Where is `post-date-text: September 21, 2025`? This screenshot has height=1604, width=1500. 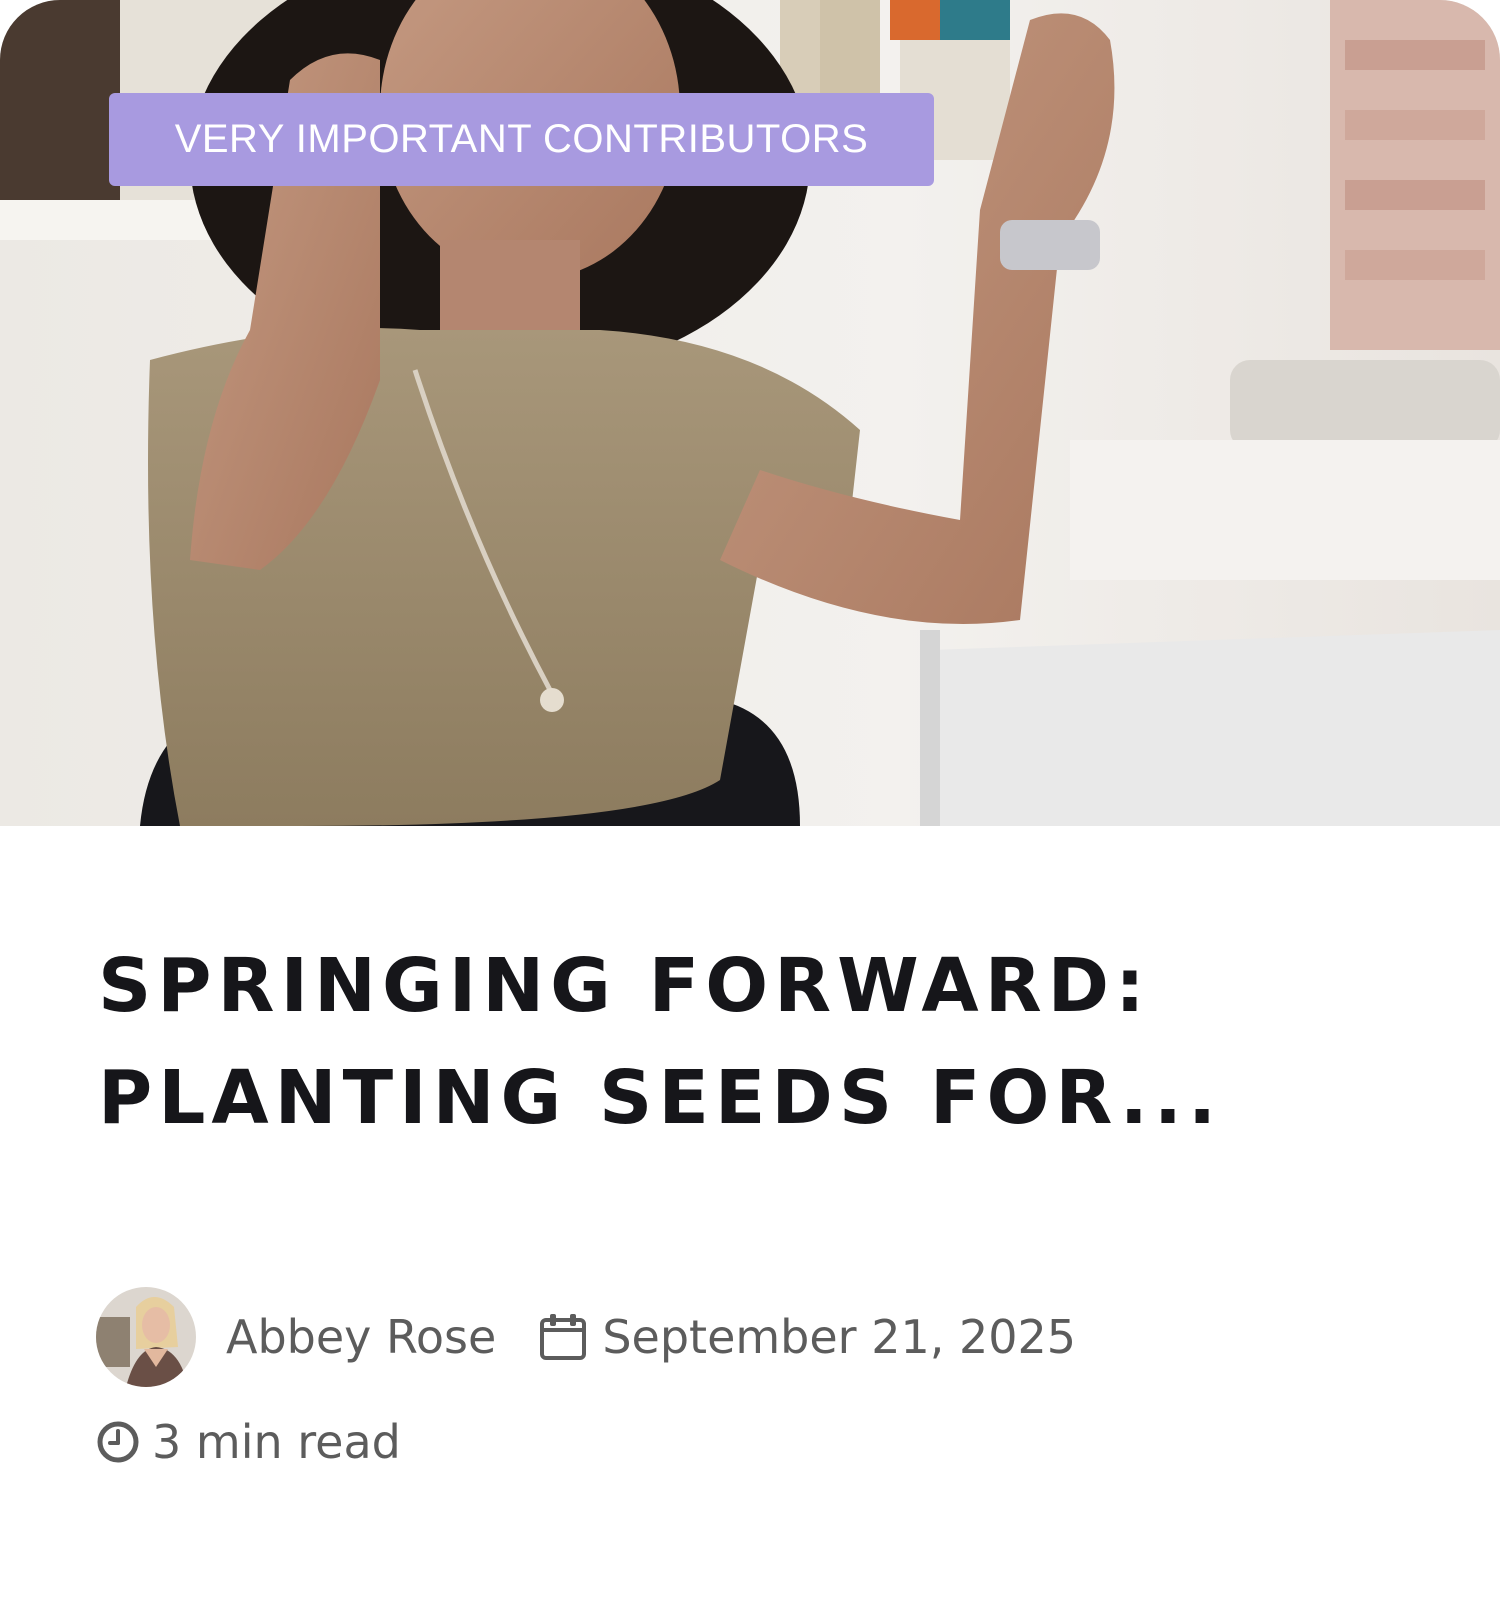 post-date-text: September 21, 2025 is located at coordinates (839, 1337).